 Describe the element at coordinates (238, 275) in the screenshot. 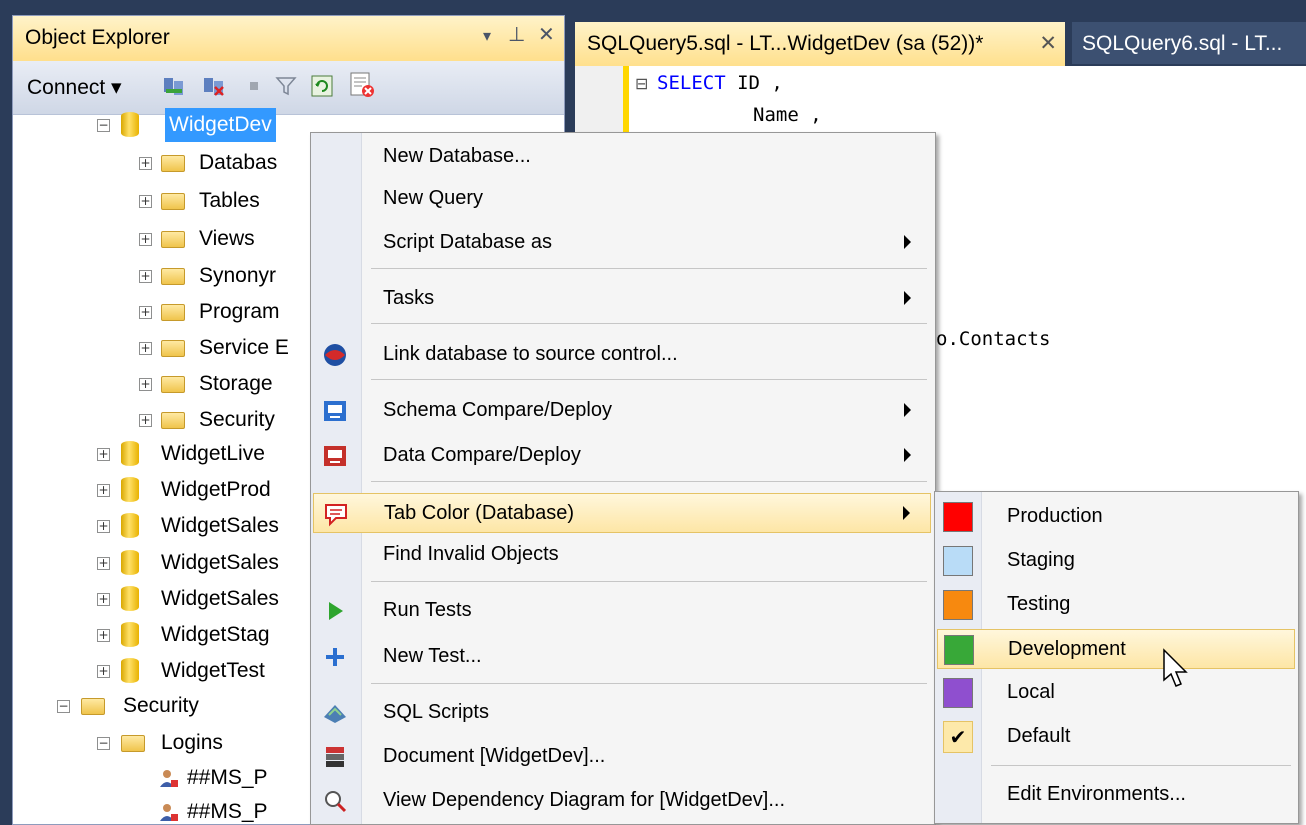

I see `tree-node-label: Synonyr` at that location.